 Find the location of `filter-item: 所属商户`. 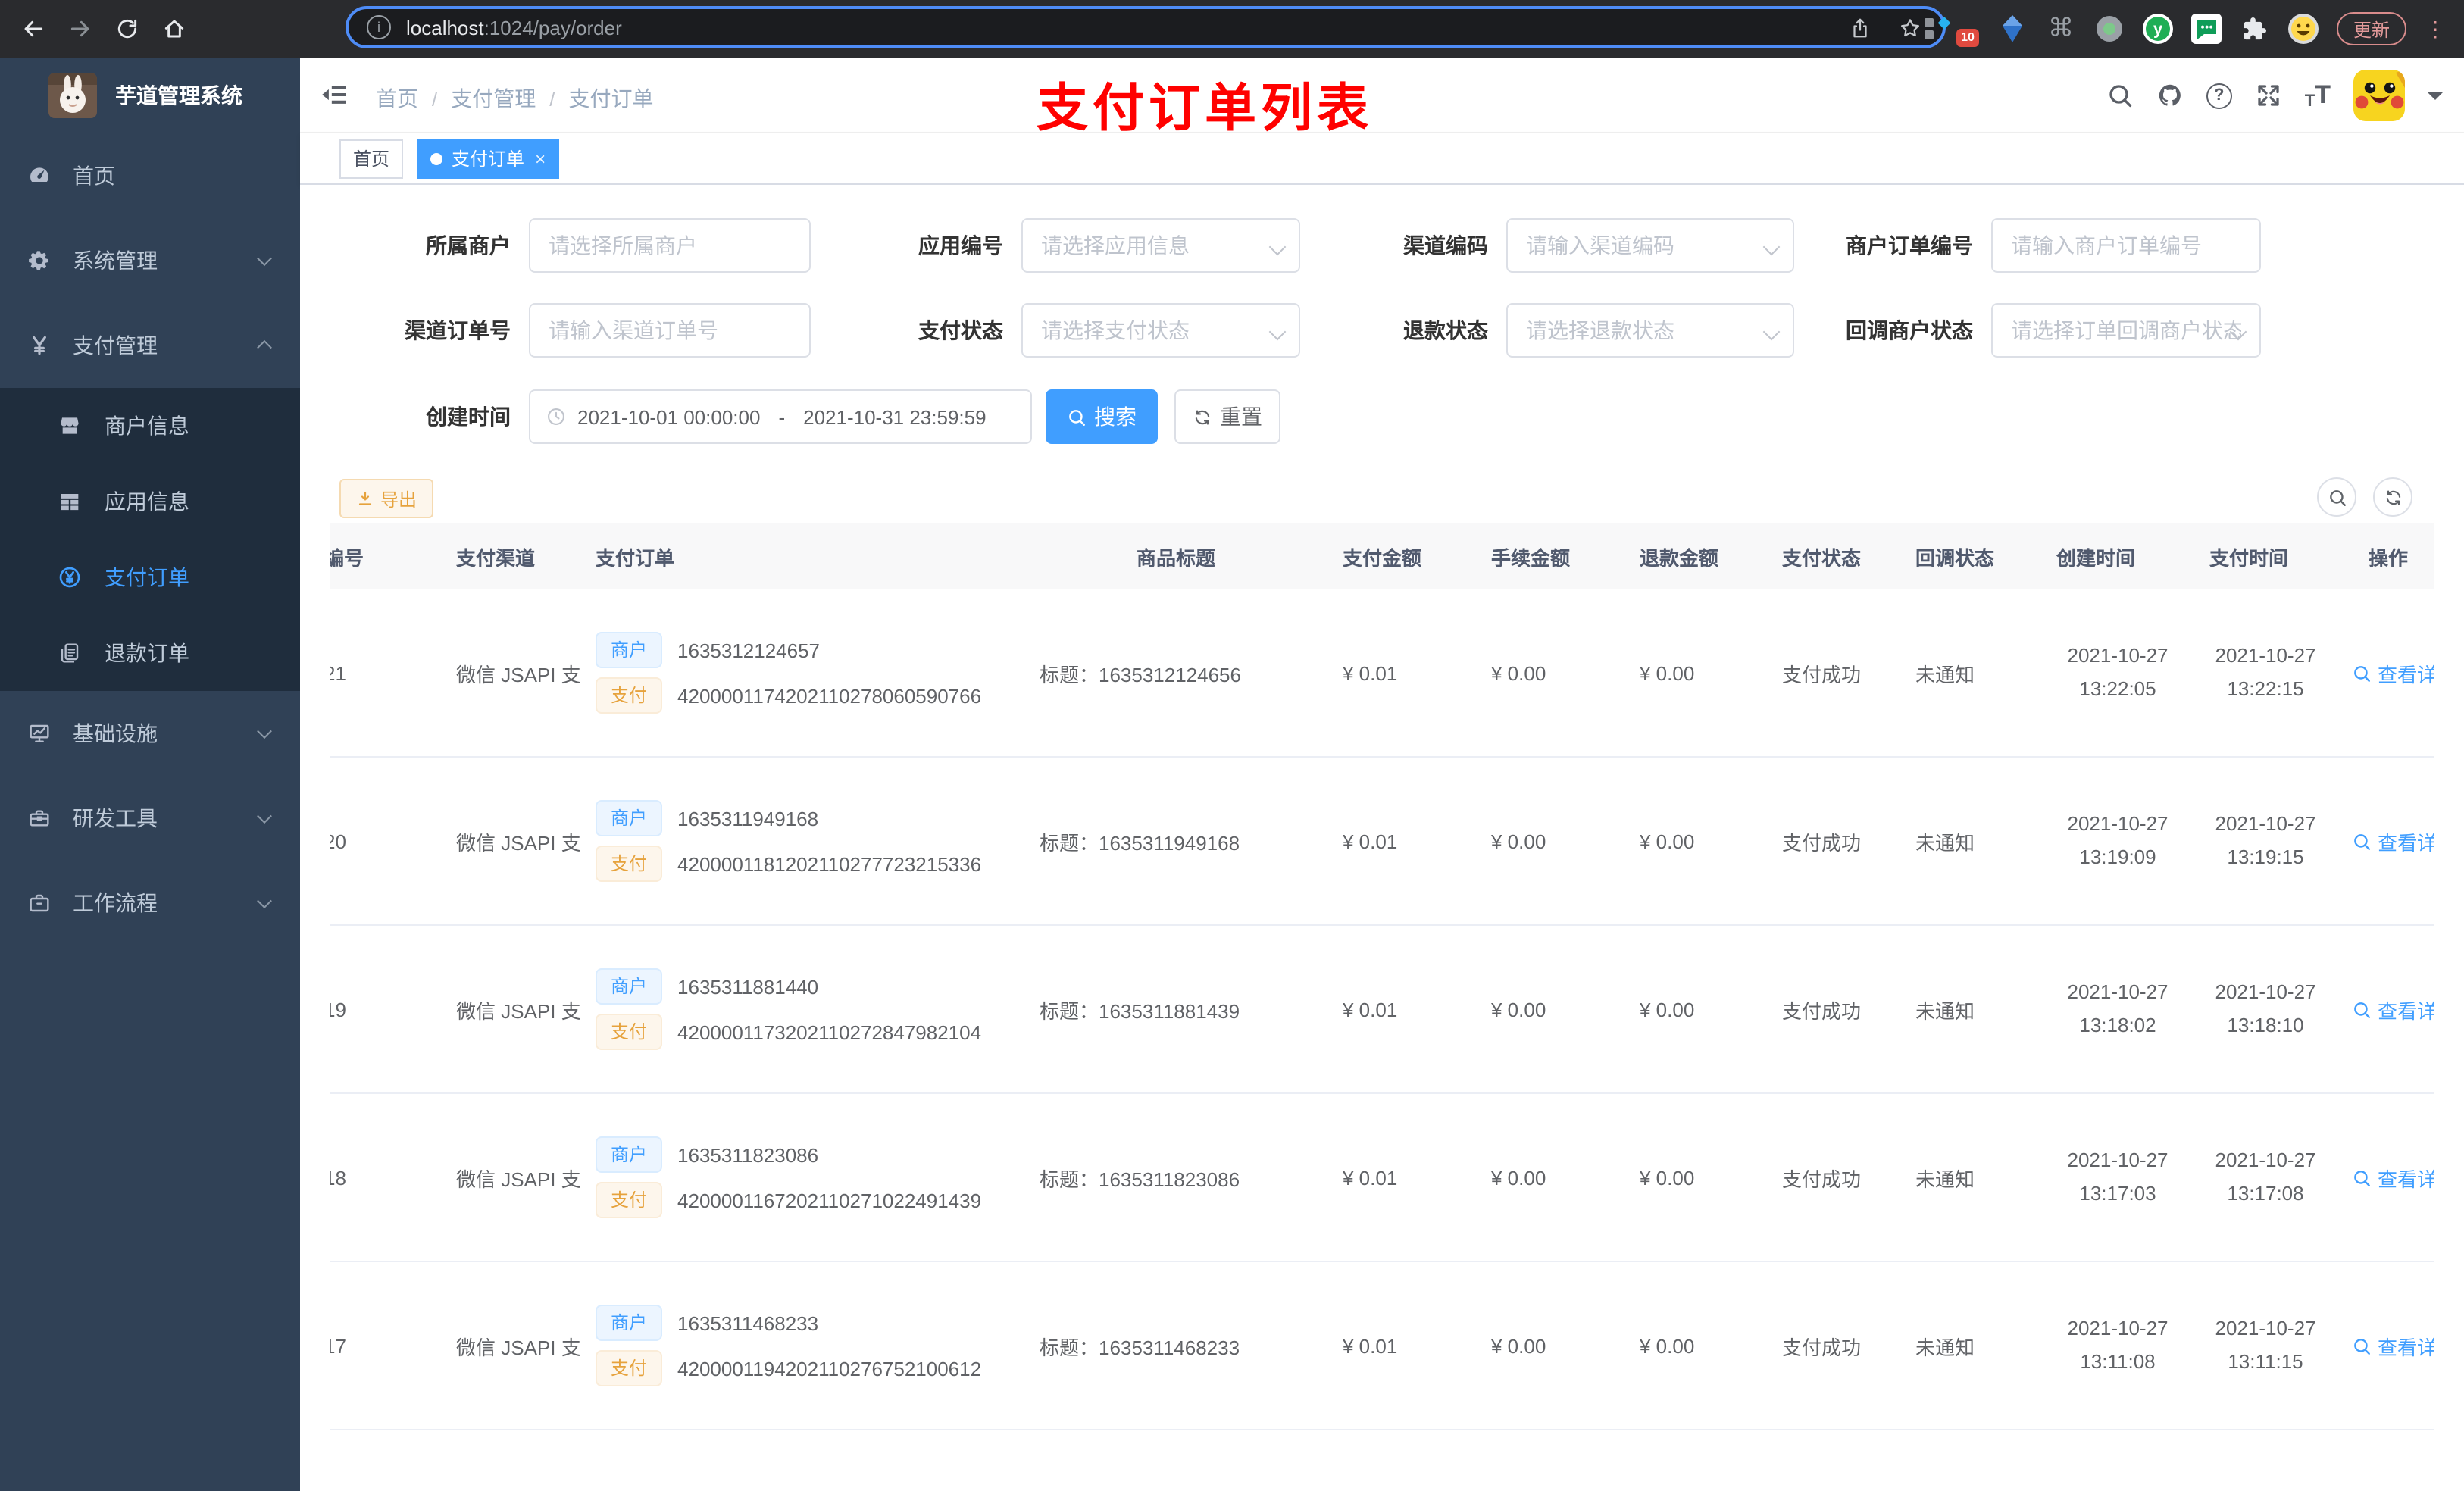

filter-item: 所属商户 is located at coordinates (561, 245).